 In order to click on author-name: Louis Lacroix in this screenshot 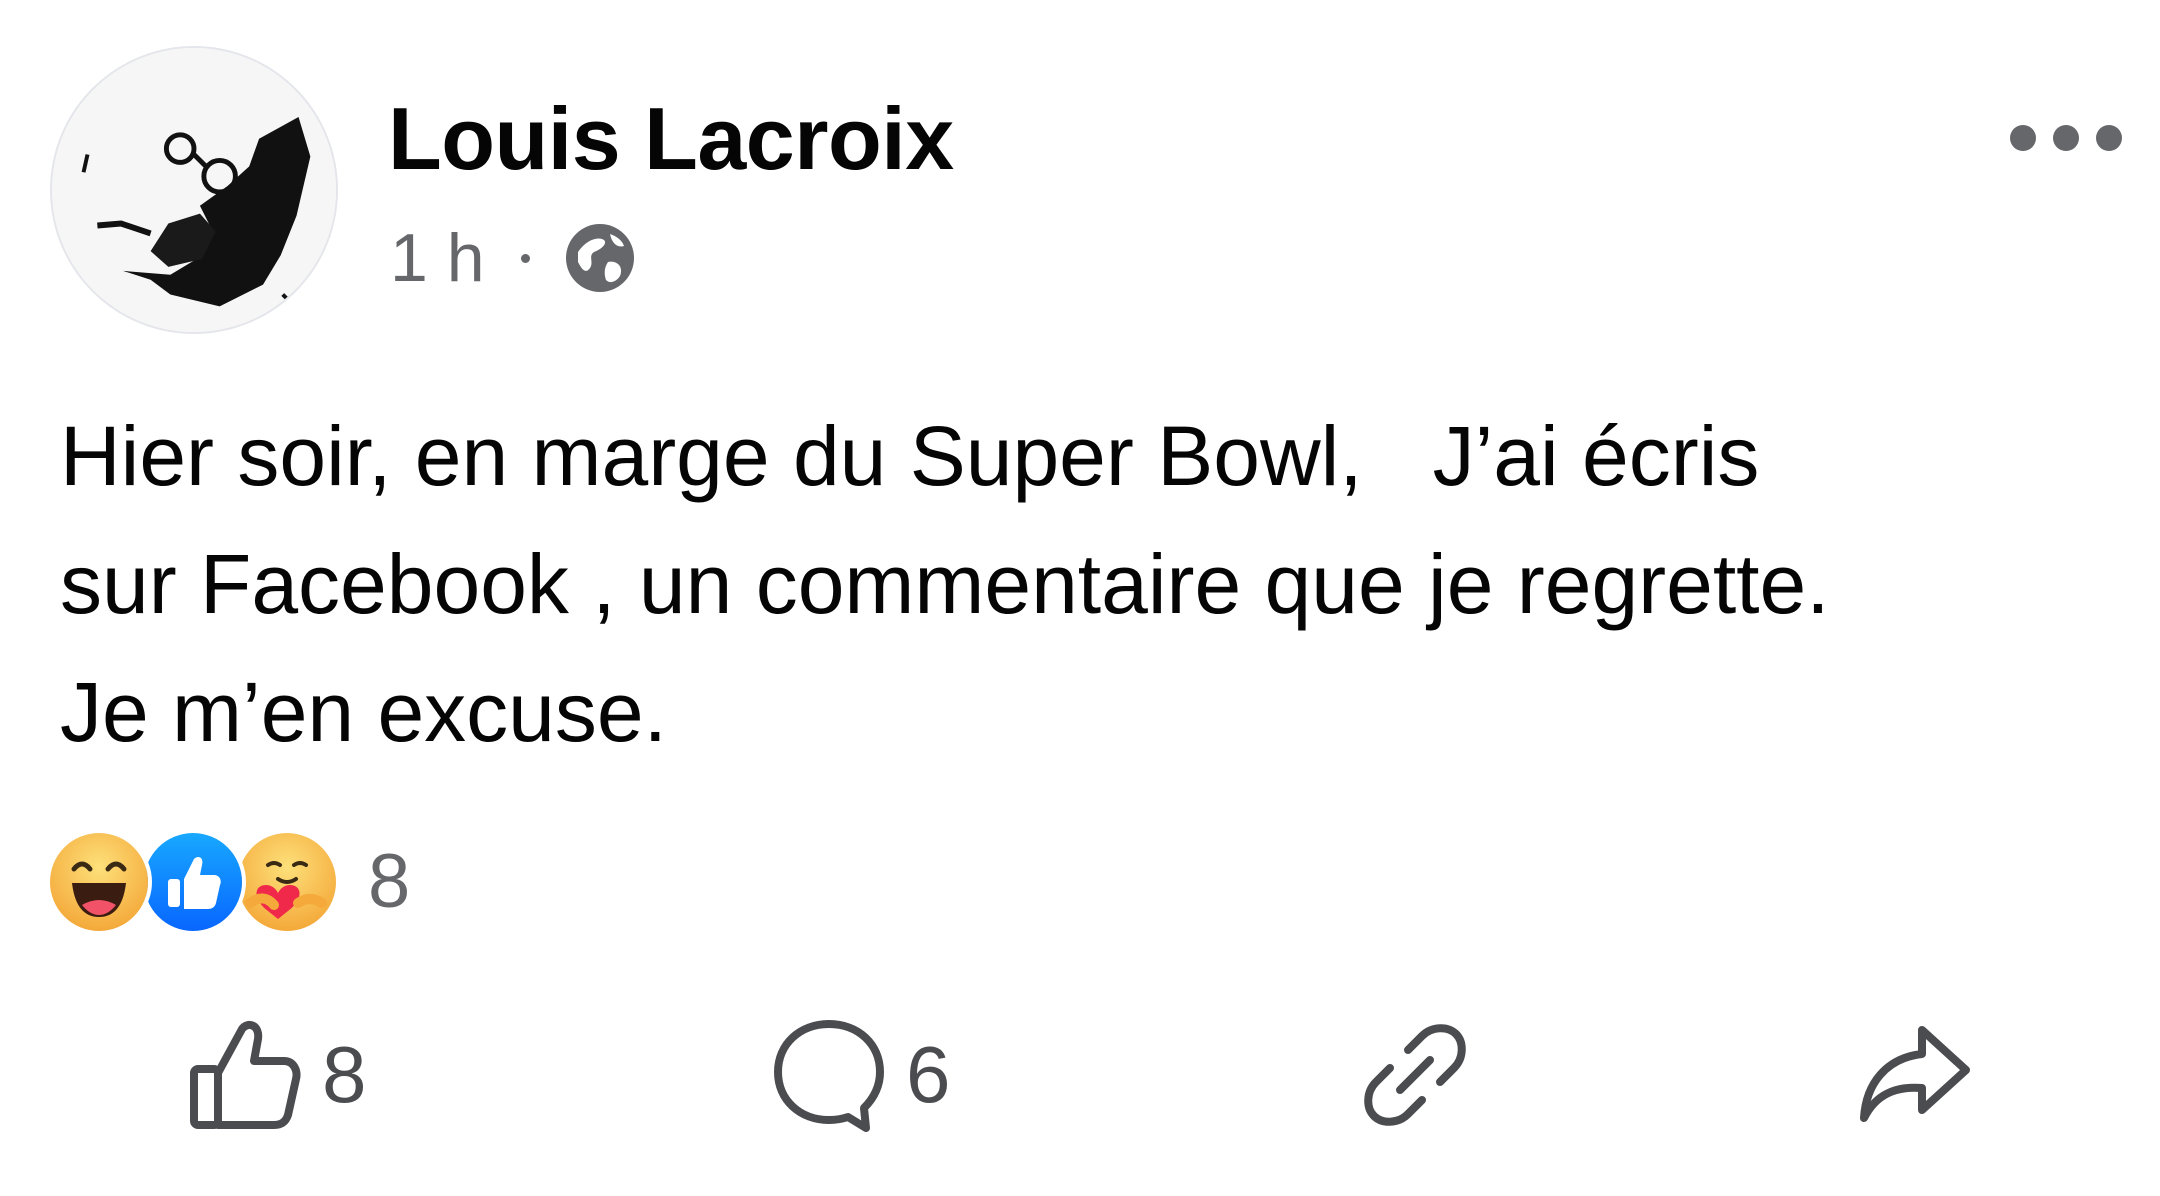, I will do `click(671, 139)`.